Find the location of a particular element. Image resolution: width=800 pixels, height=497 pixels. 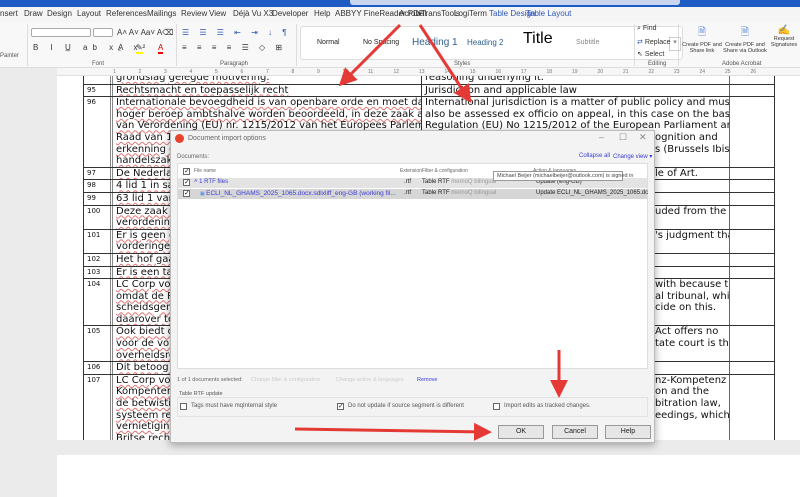

tab-review: Review is located at coordinates (194, 13).